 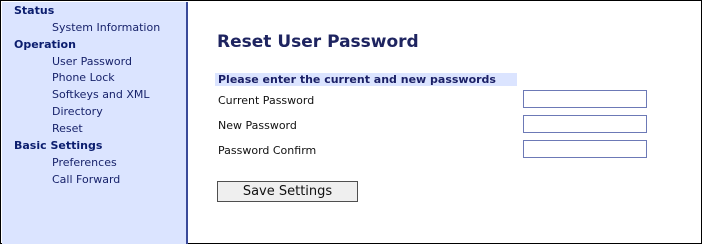 I want to click on new-password-field, so click(x=585, y=124).